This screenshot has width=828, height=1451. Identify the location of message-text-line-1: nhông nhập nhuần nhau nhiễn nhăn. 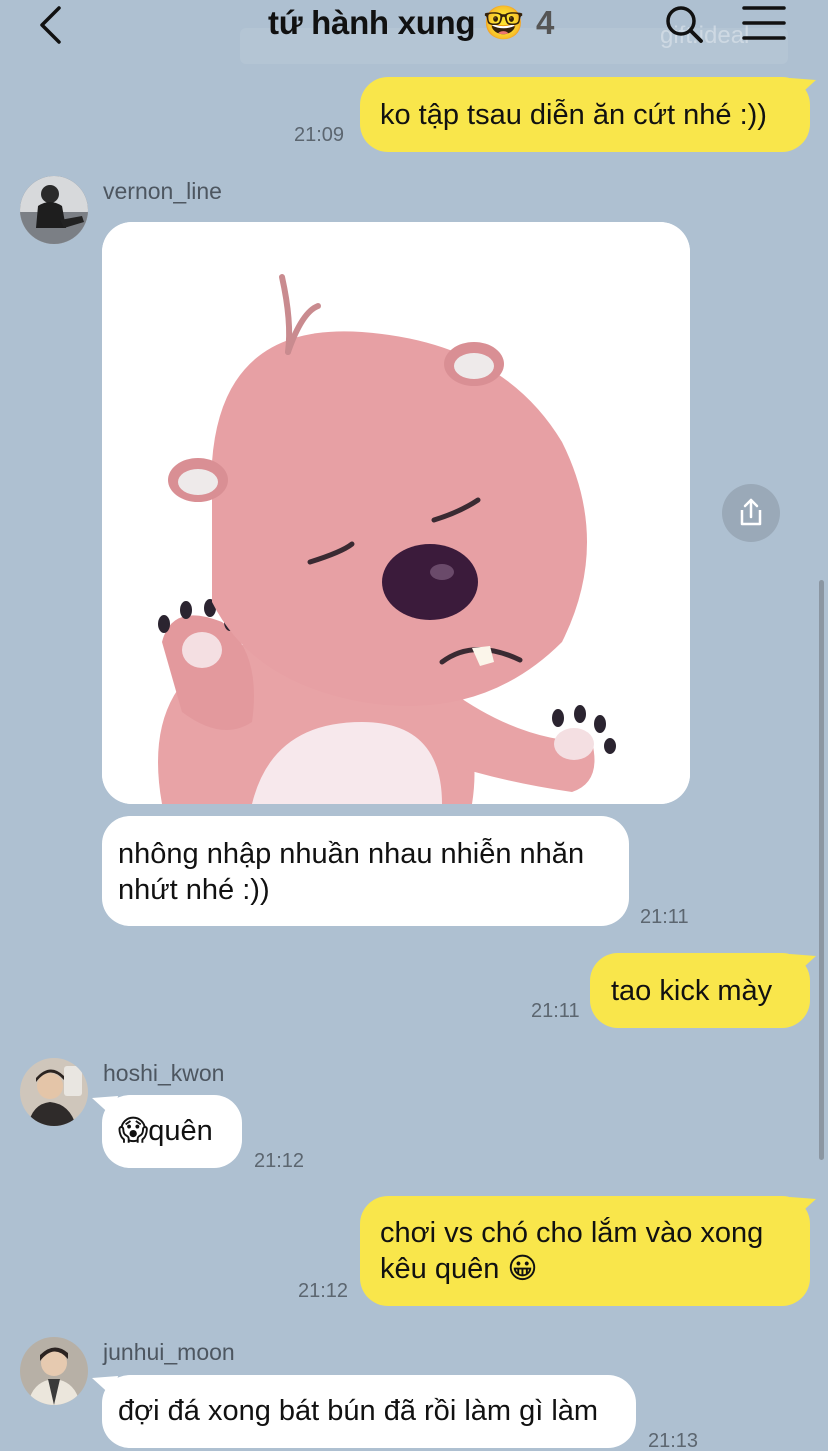
(351, 854).